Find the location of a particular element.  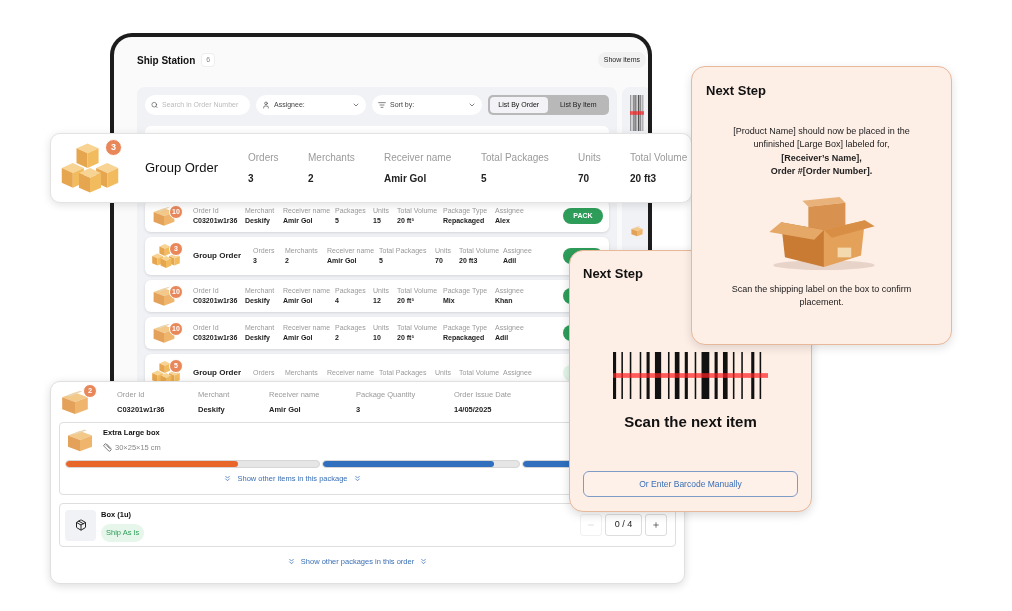

field-label: Units is located at coordinates (590, 158).